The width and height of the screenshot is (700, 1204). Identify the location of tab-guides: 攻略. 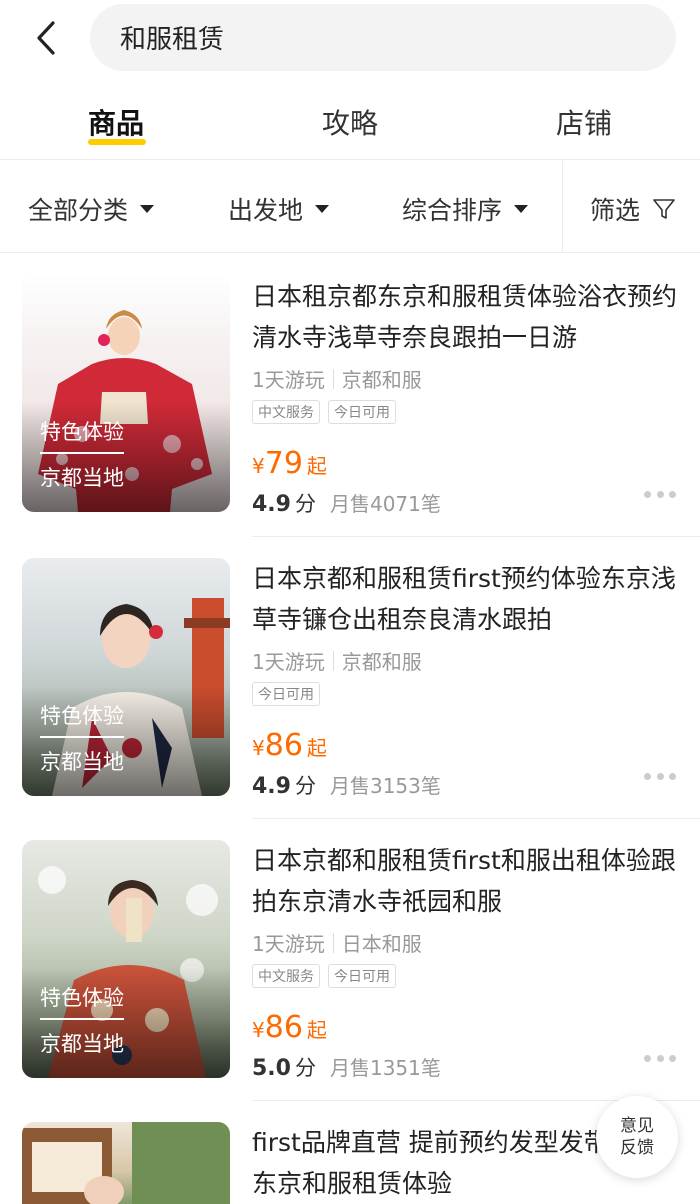
(350, 122).